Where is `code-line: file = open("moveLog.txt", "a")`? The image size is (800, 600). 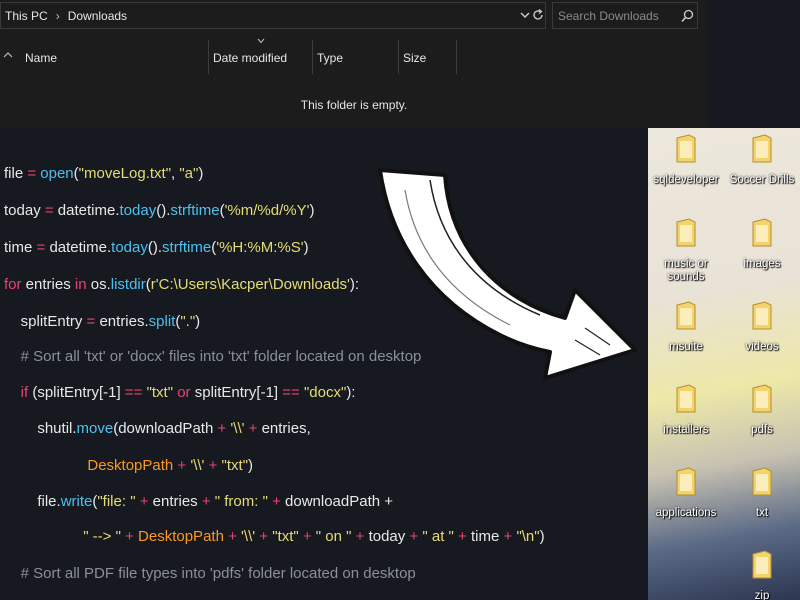 code-line: file = open("moveLog.txt", "a") is located at coordinates (104, 173).